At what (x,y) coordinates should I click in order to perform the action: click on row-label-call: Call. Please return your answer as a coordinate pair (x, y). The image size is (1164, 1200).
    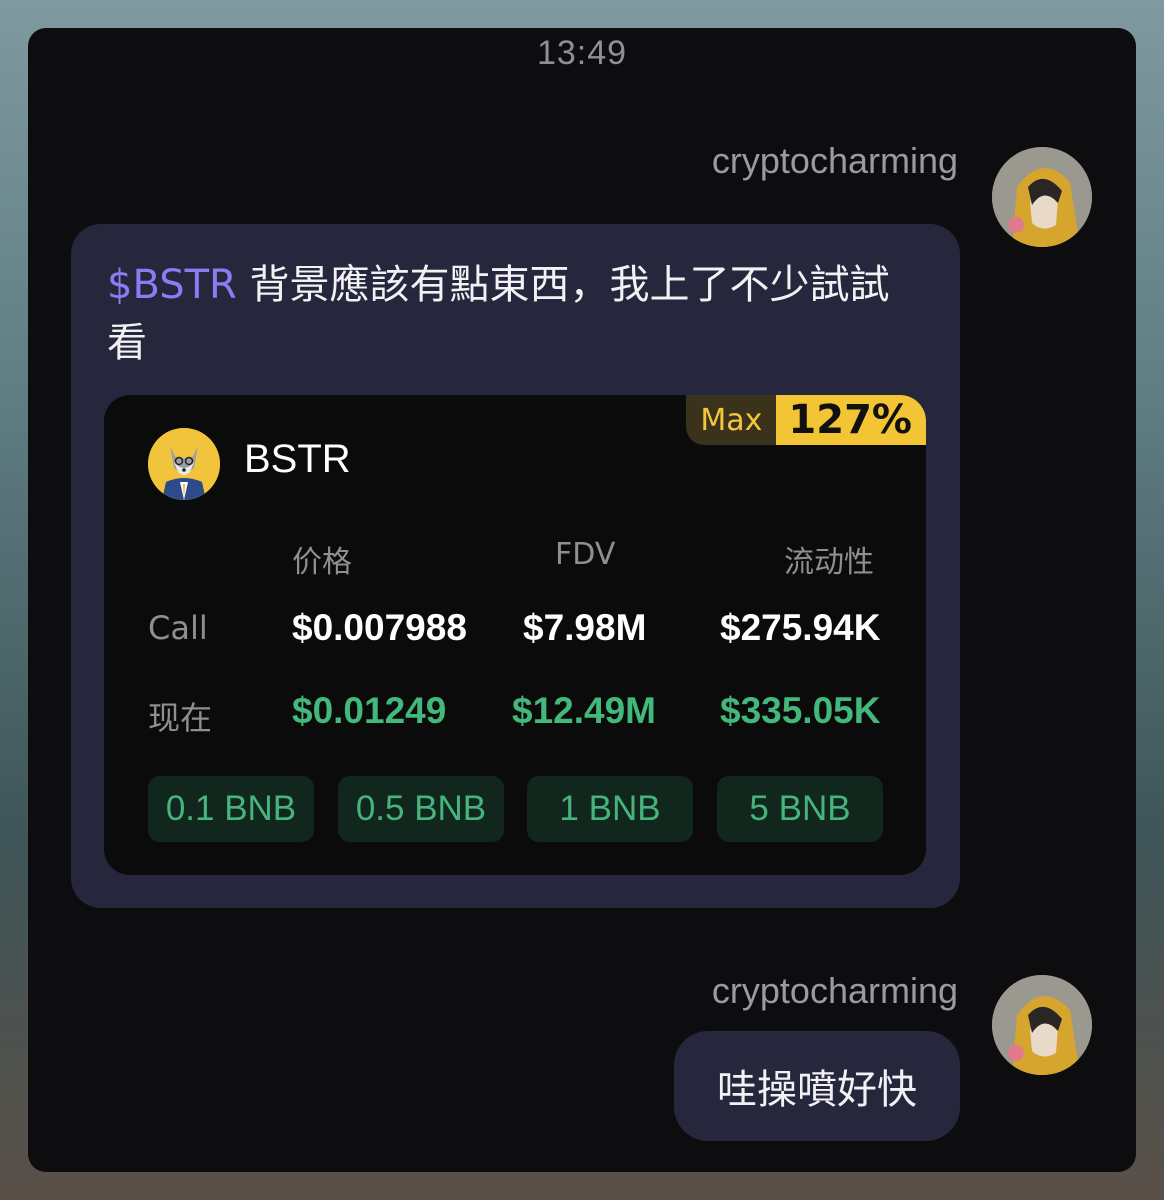
    Looking at the image, I should click on (178, 628).